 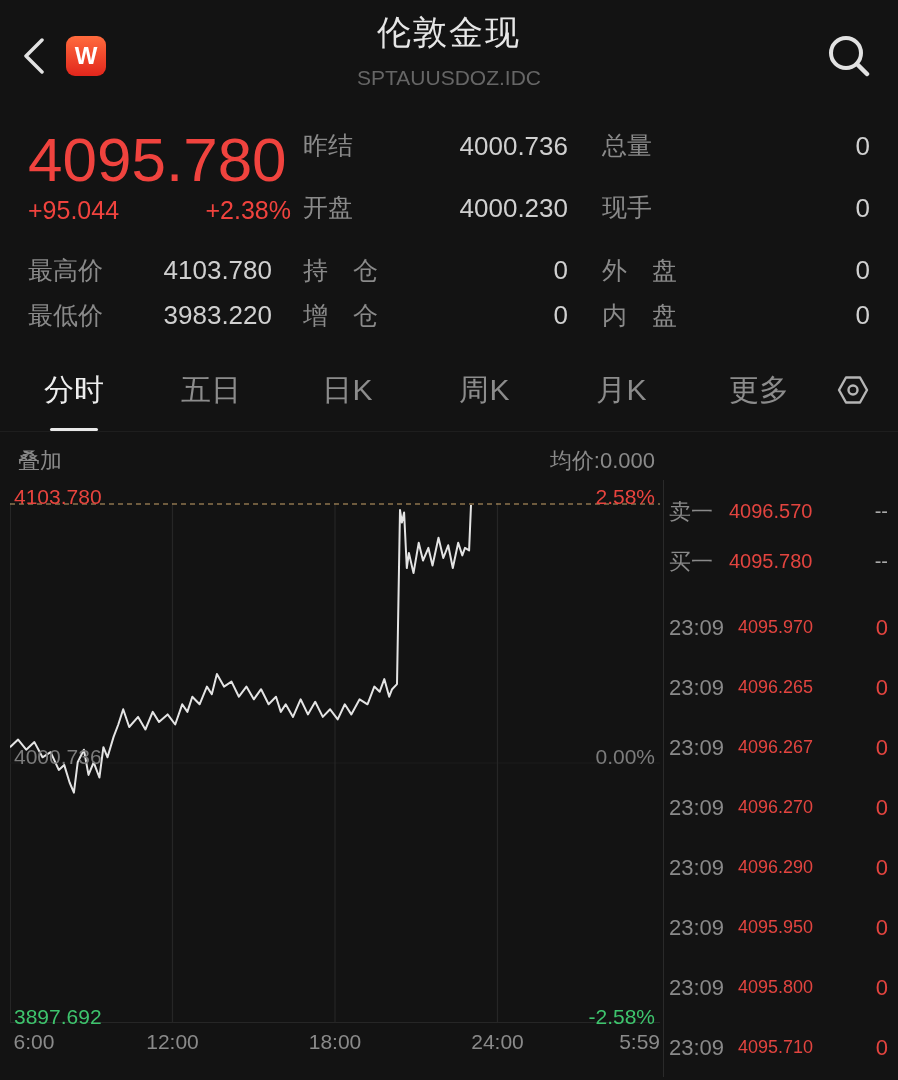 What do you see at coordinates (776, 867) in the screenshot?
I see `trade-price: 4096.290` at bounding box center [776, 867].